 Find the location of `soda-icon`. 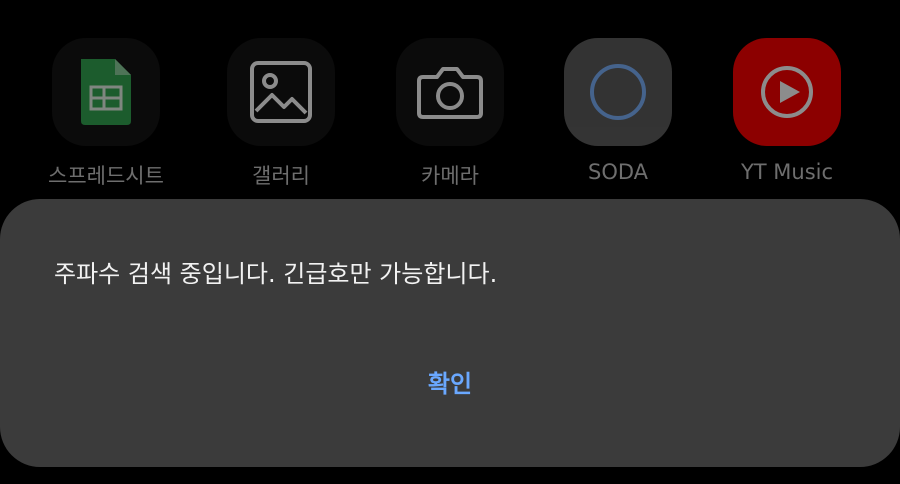

soda-icon is located at coordinates (618, 92).